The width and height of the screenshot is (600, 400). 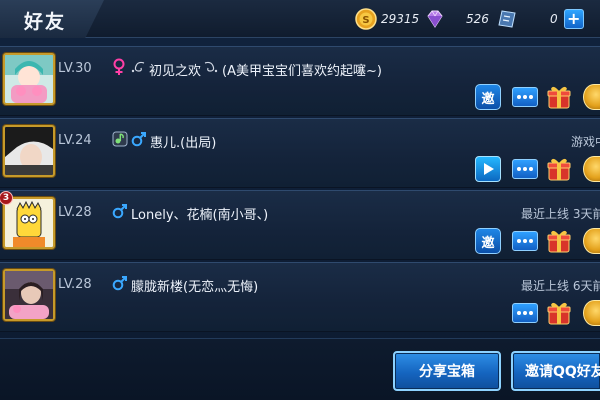 I want to click on gold-counter: S 29315, so click(x=387, y=19).